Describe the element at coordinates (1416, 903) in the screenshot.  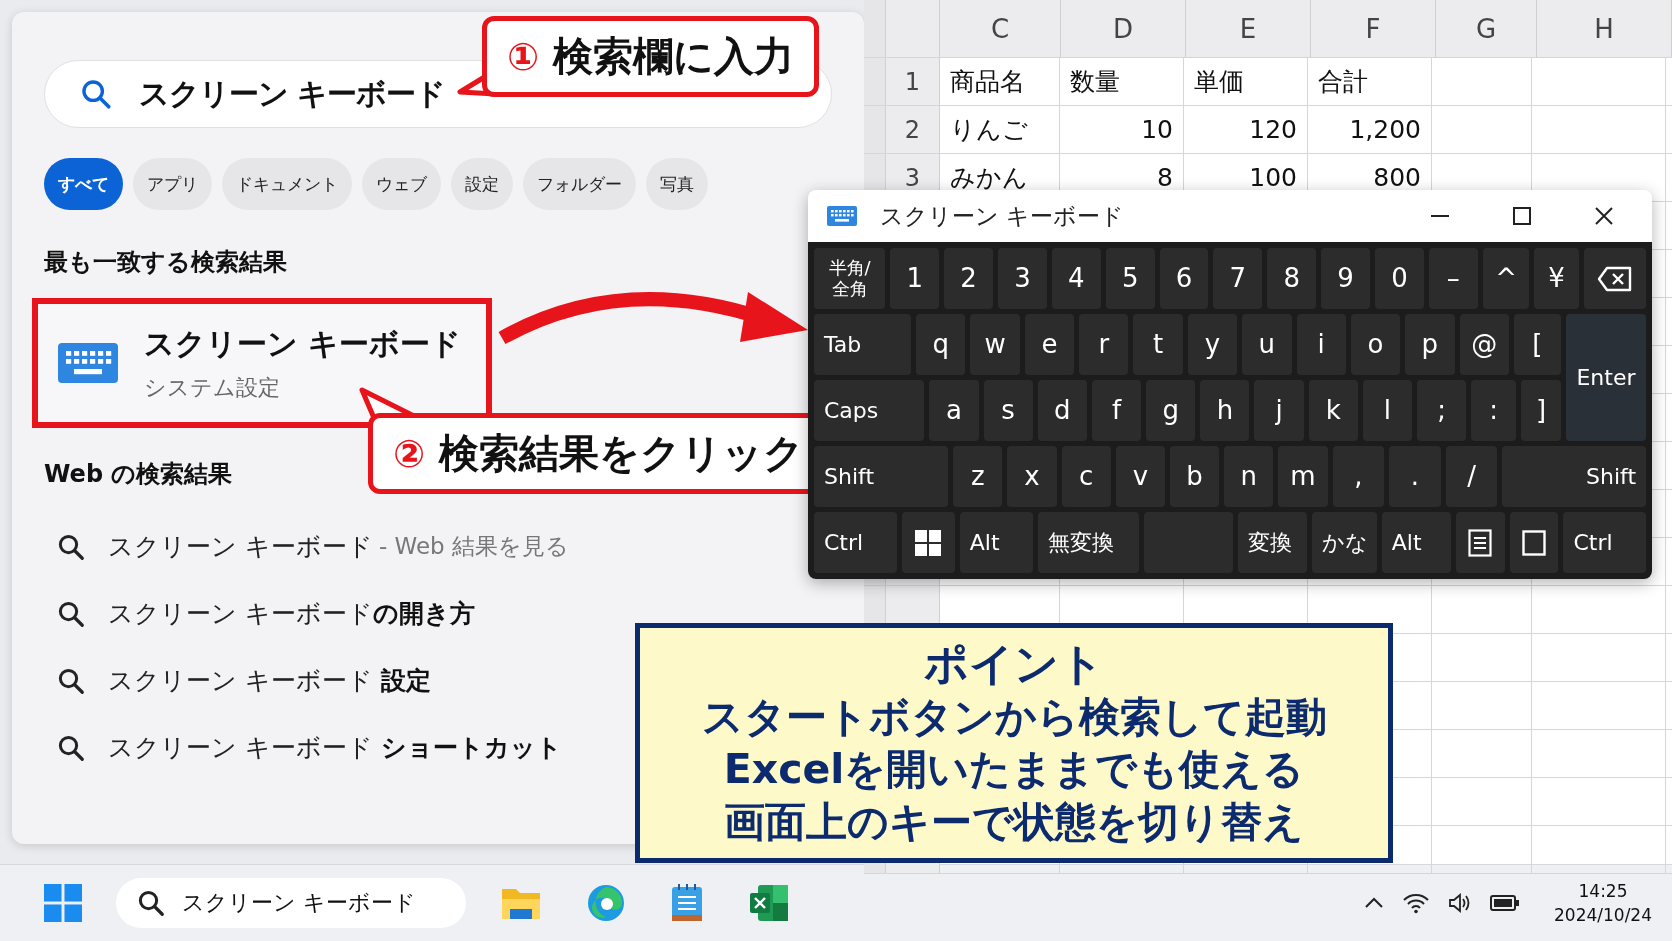
I see `wifi-icon` at that location.